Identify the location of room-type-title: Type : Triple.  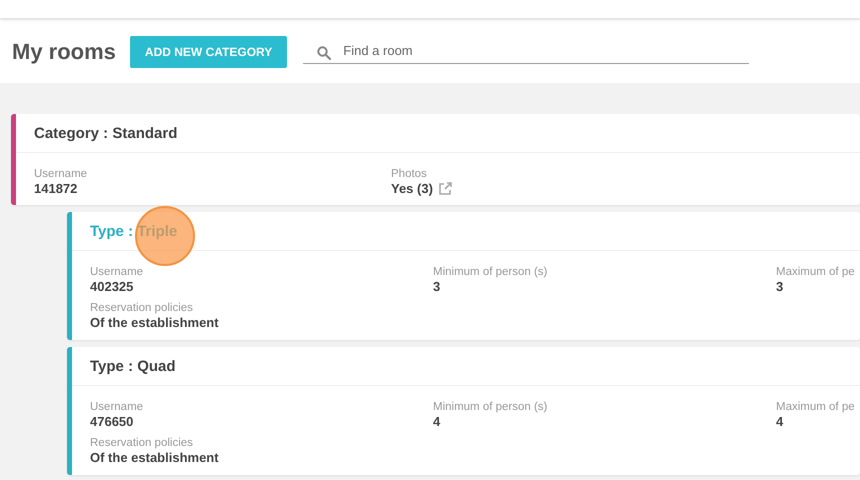
(134, 231).